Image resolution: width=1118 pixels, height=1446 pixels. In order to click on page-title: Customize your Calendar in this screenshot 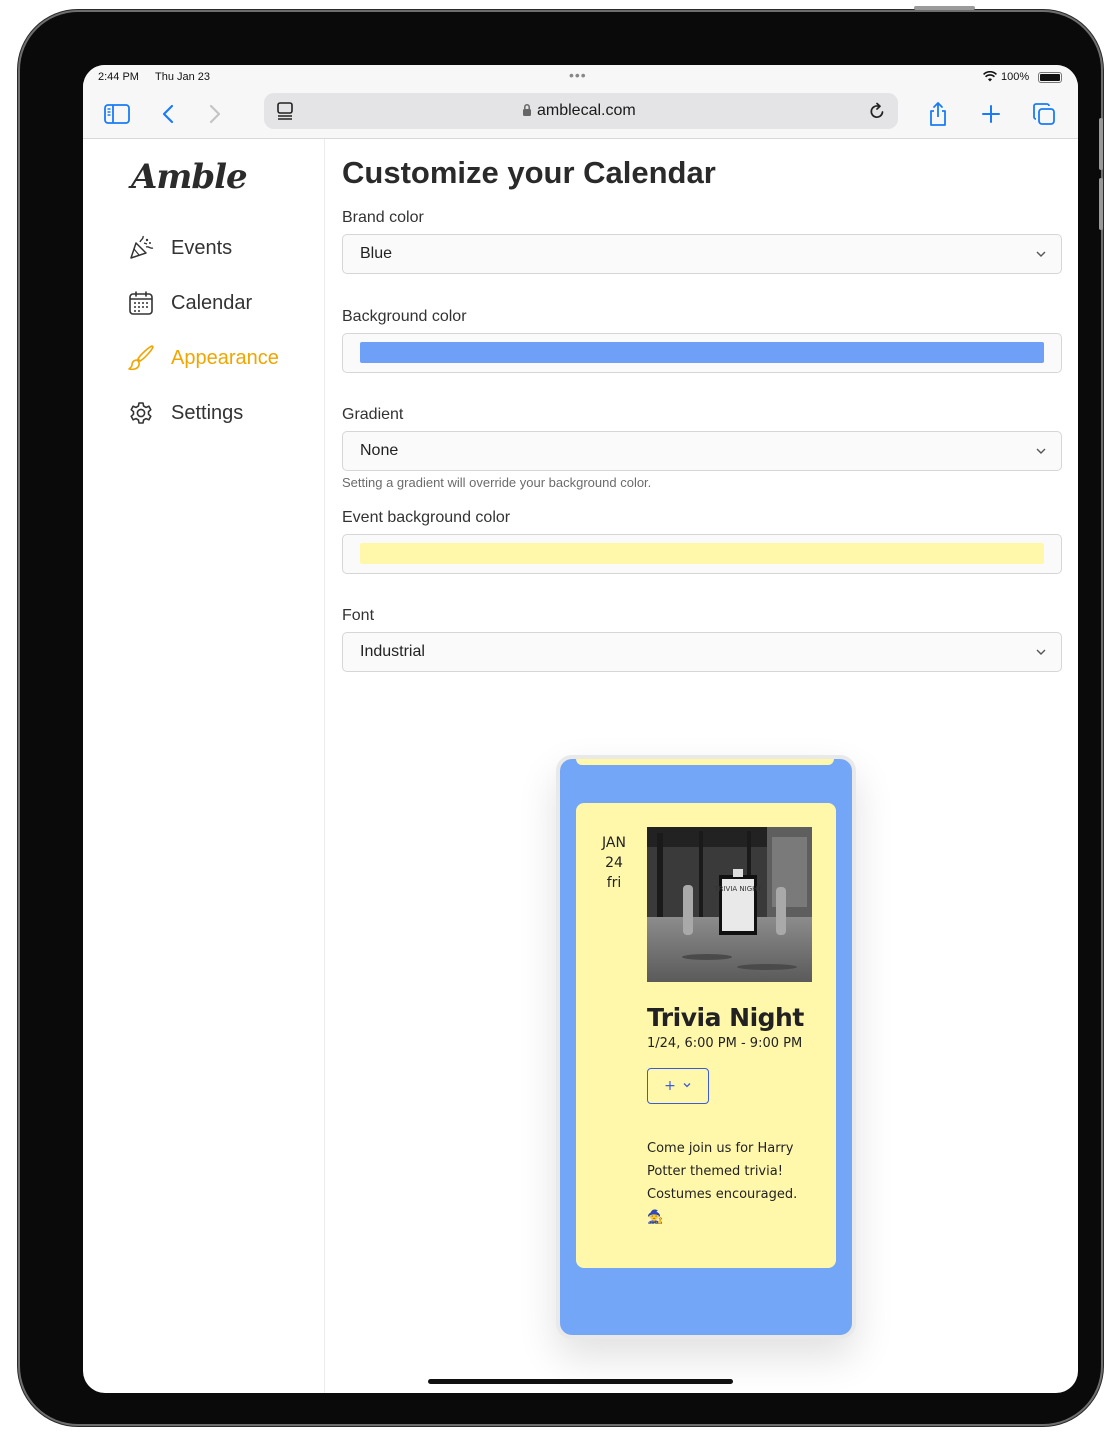, I will do `click(529, 172)`.